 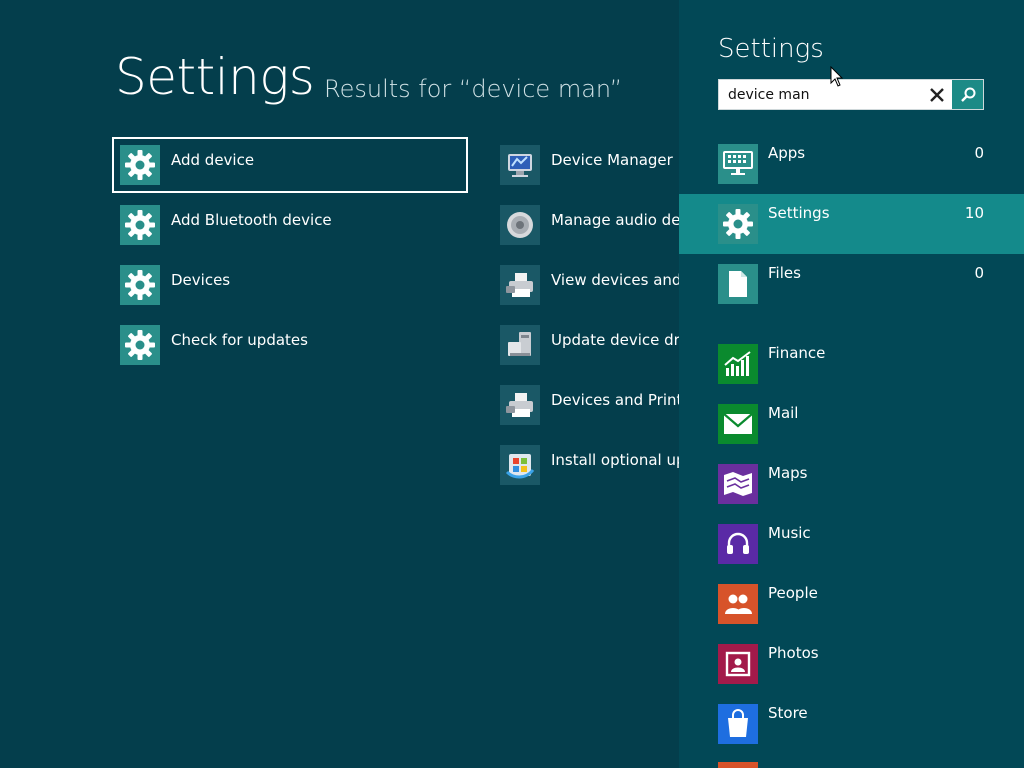 I want to click on device-driver-icon, so click(x=520, y=345).